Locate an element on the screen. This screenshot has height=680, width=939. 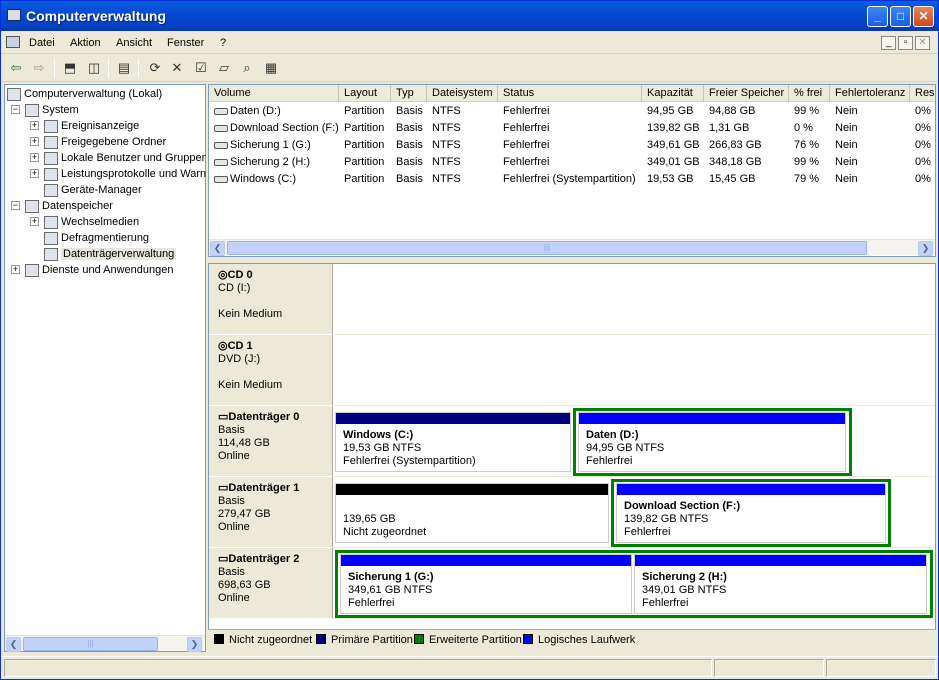
delete-icon: ✕ is located at coordinates (177, 68).